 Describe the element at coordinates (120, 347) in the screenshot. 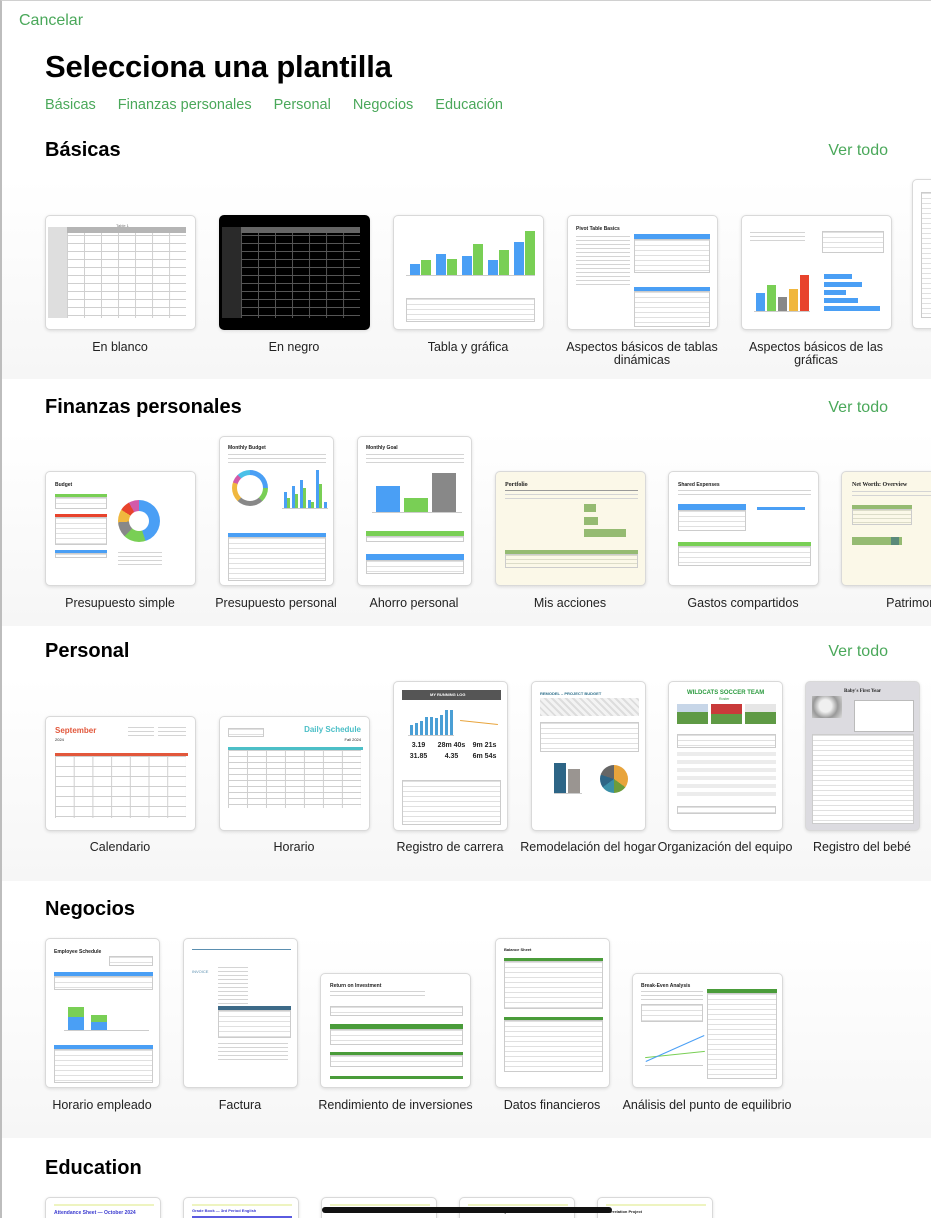

I see `template-label: En blanco` at that location.